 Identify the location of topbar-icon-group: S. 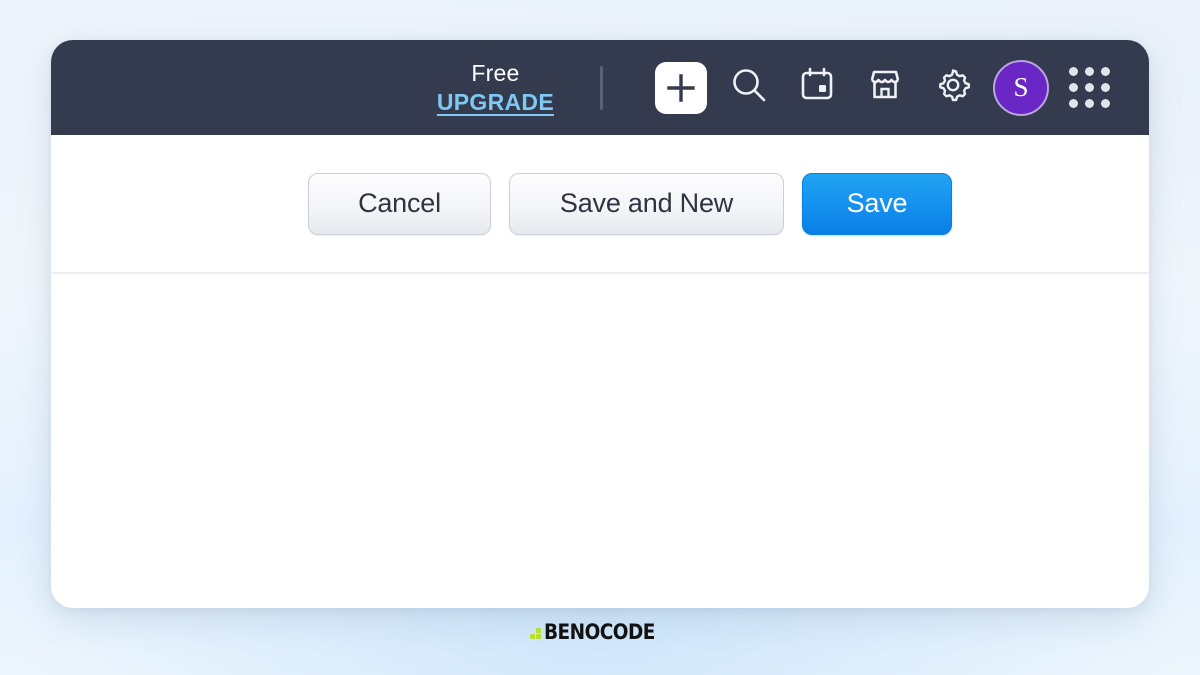
(885, 88).